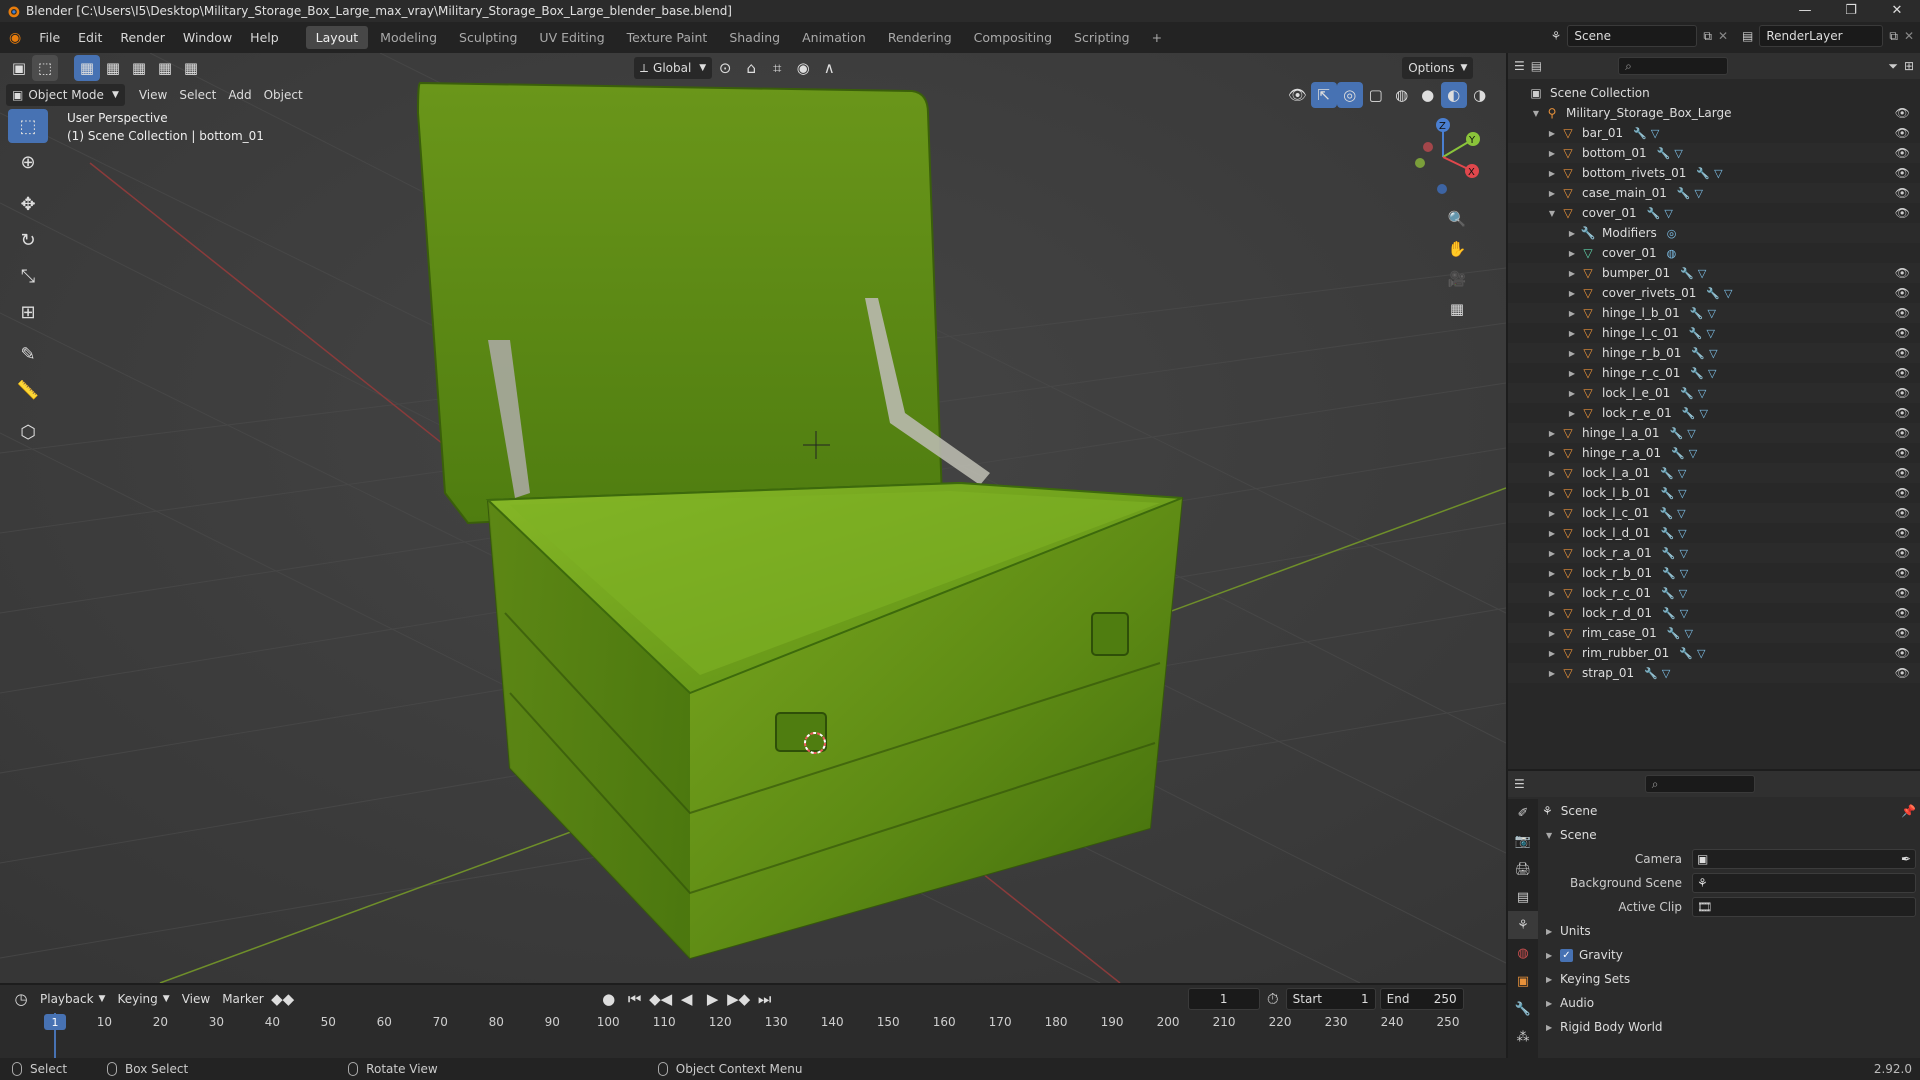 The image size is (1920, 1080). I want to click on keying-sets-section: ▶ Keying Sets, so click(1729, 979).